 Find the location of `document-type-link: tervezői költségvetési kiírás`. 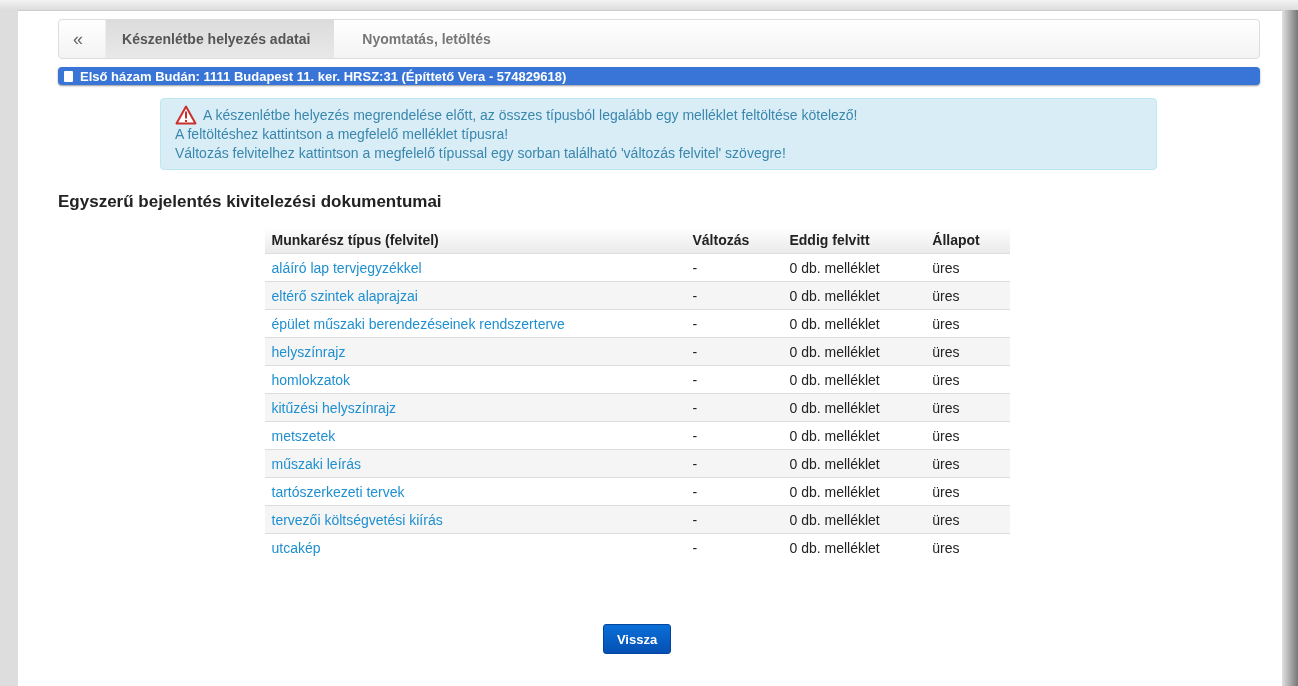

document-type-link: tervezői költségvetési kiírás is located at coordinates (357, 519).